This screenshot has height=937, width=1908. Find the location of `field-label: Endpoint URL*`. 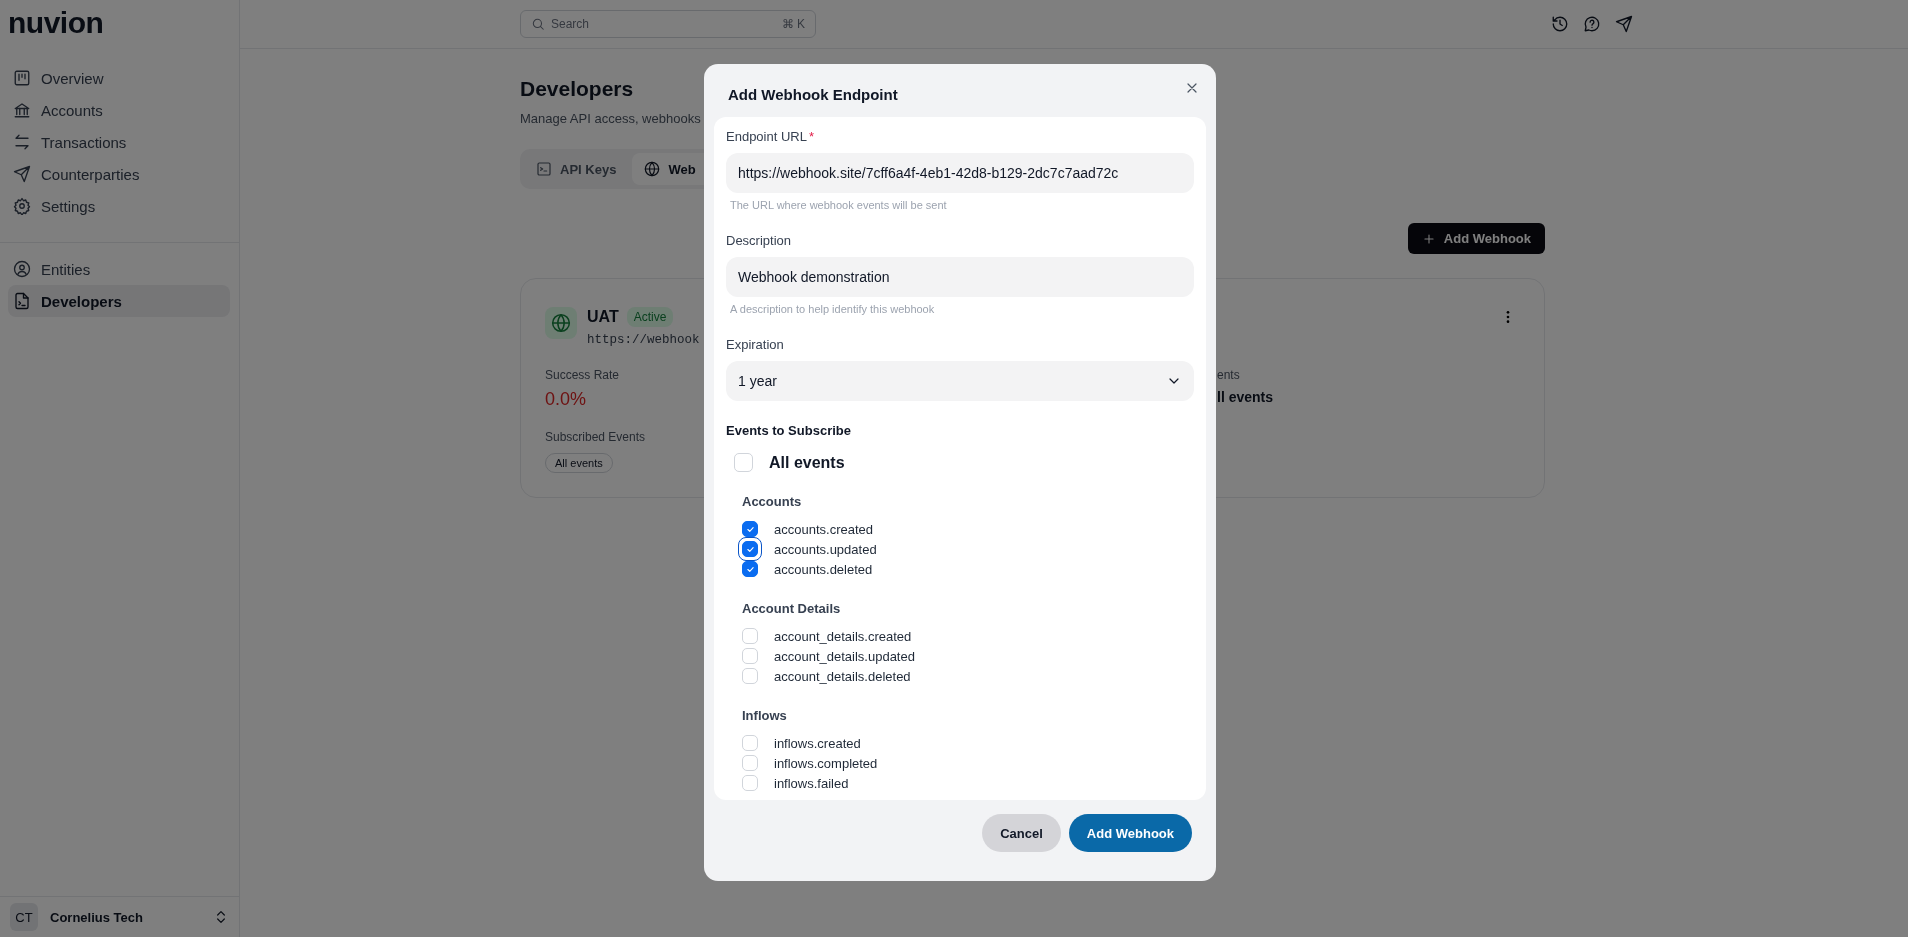

field-label: Endpoint URL* is located at coordinates (770, 136).